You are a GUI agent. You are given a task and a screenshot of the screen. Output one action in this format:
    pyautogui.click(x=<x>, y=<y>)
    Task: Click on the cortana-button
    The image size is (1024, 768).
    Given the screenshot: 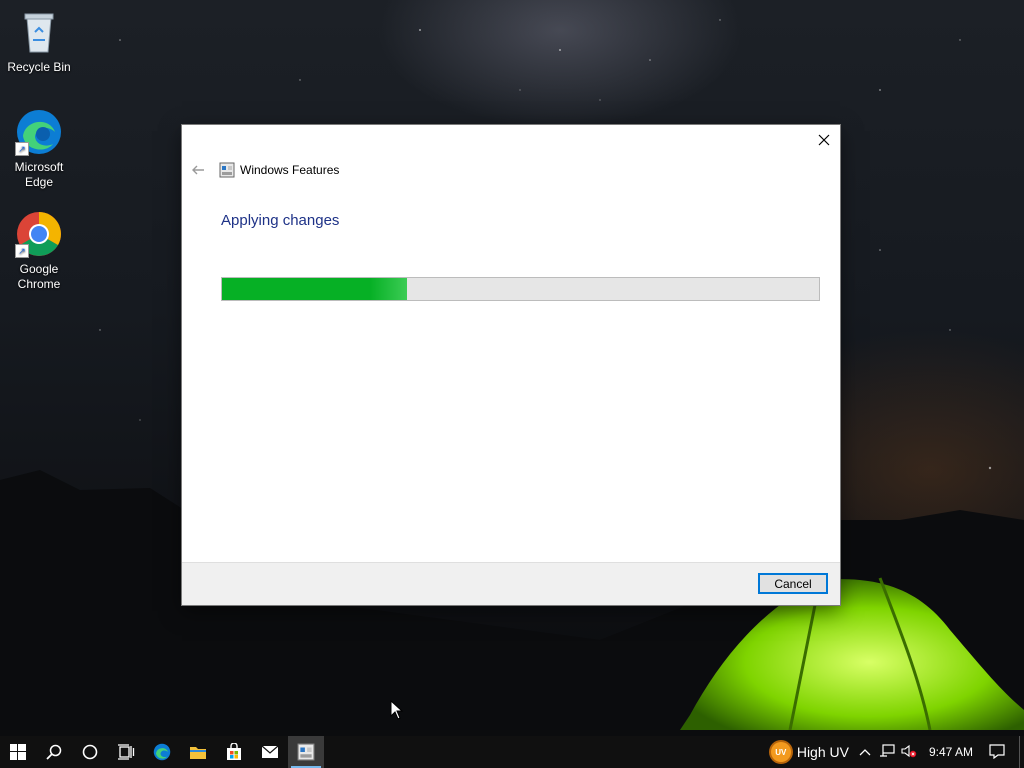 What is the action you would take?
    pyautogui.click(x=90, y=752)
    